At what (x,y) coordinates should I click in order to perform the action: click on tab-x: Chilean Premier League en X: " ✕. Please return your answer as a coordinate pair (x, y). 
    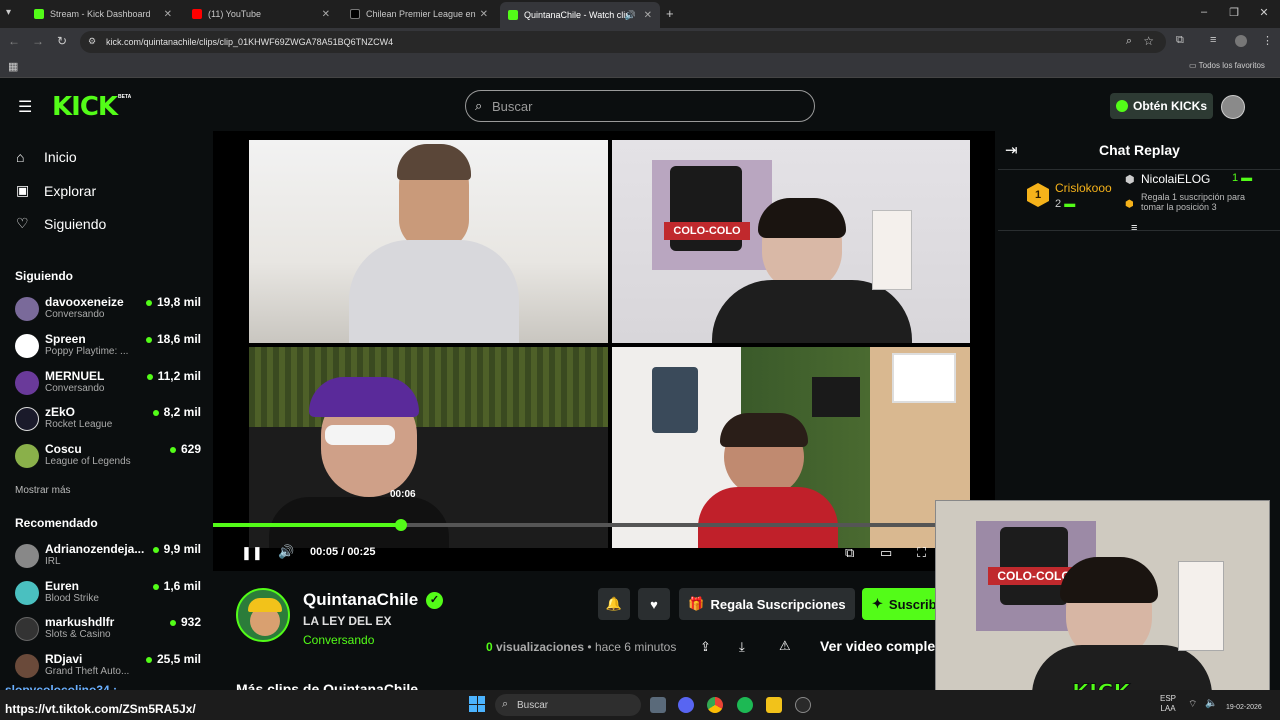
    Looking at the image, I should click on (419, 14).